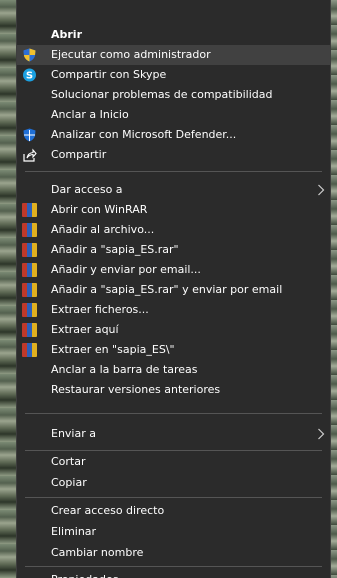 This screenshot has height=578, width=337. Describe the element at coordinates (173, 210) in the screenshot. I see `menu-item-open-winrar: Abrir con WinRAR` at that location.